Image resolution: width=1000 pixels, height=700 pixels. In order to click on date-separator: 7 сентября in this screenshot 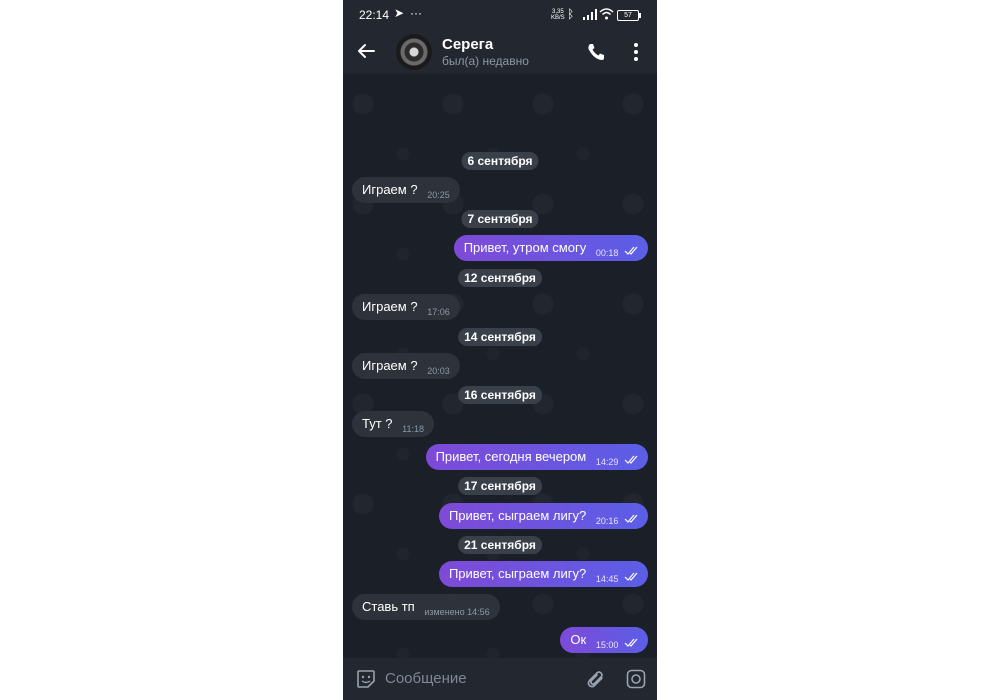, I will do `click(500, 219)`.